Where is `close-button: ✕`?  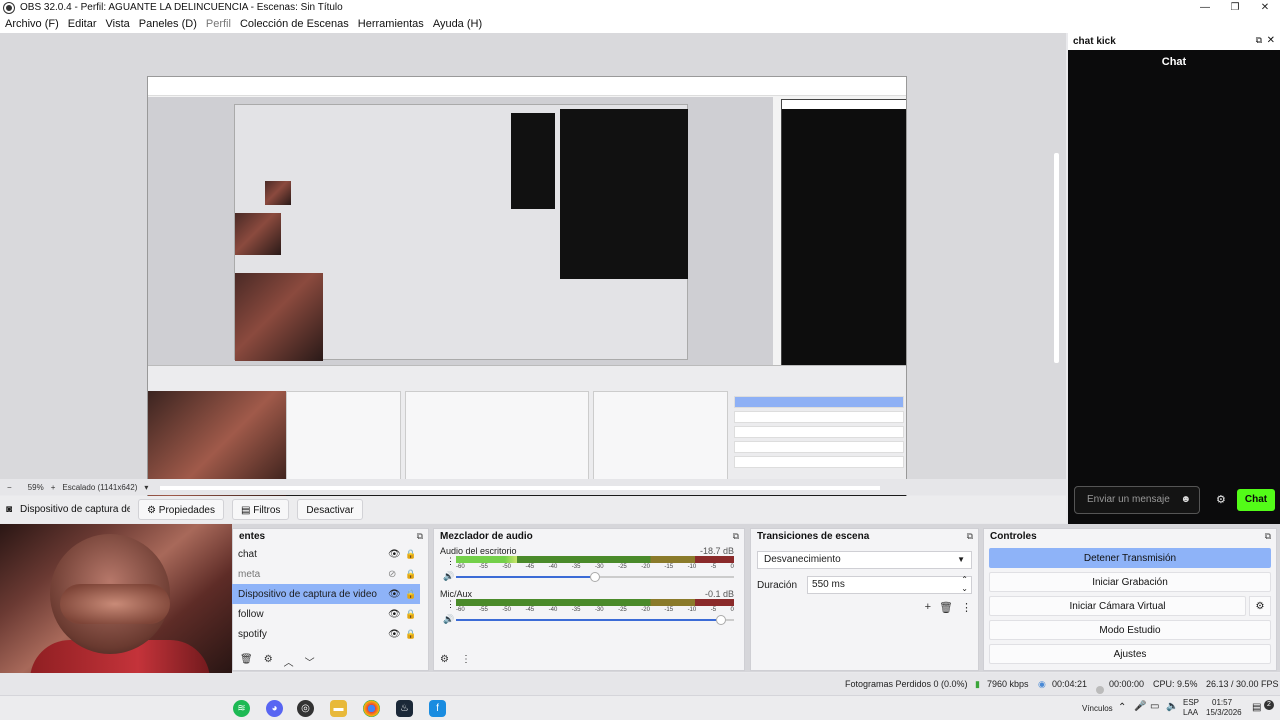
close-button: ✕ is located at coordinates (1265, 7).